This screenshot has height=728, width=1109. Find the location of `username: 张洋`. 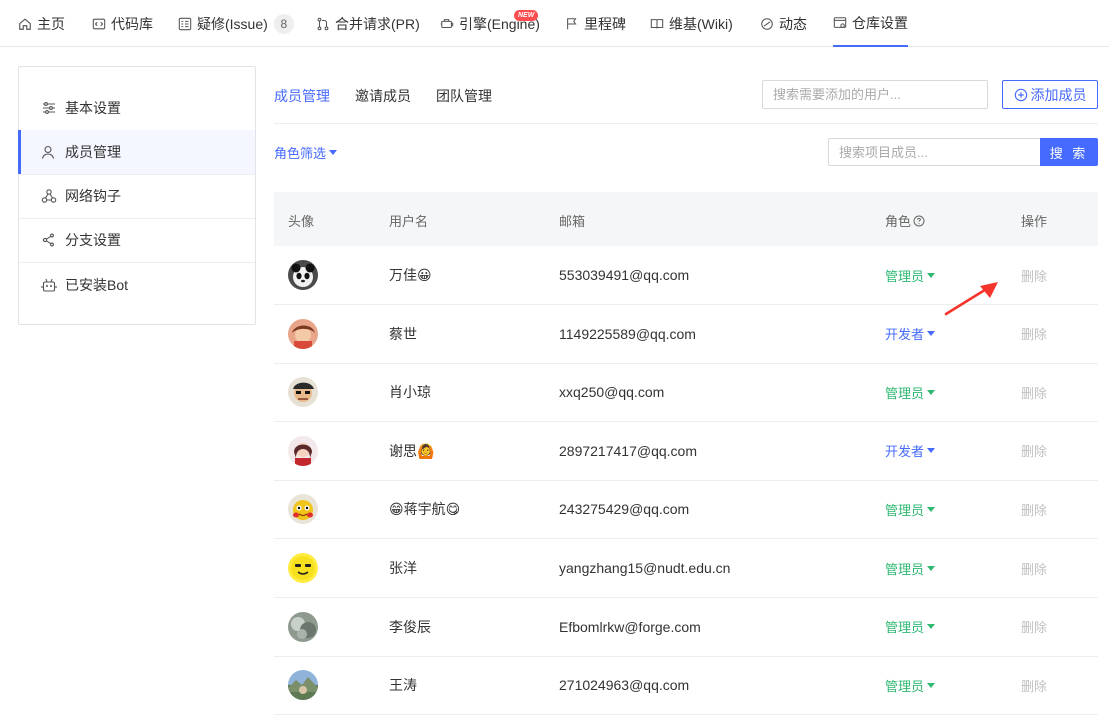

username: 张洋 is located at coordinates (403, 568).